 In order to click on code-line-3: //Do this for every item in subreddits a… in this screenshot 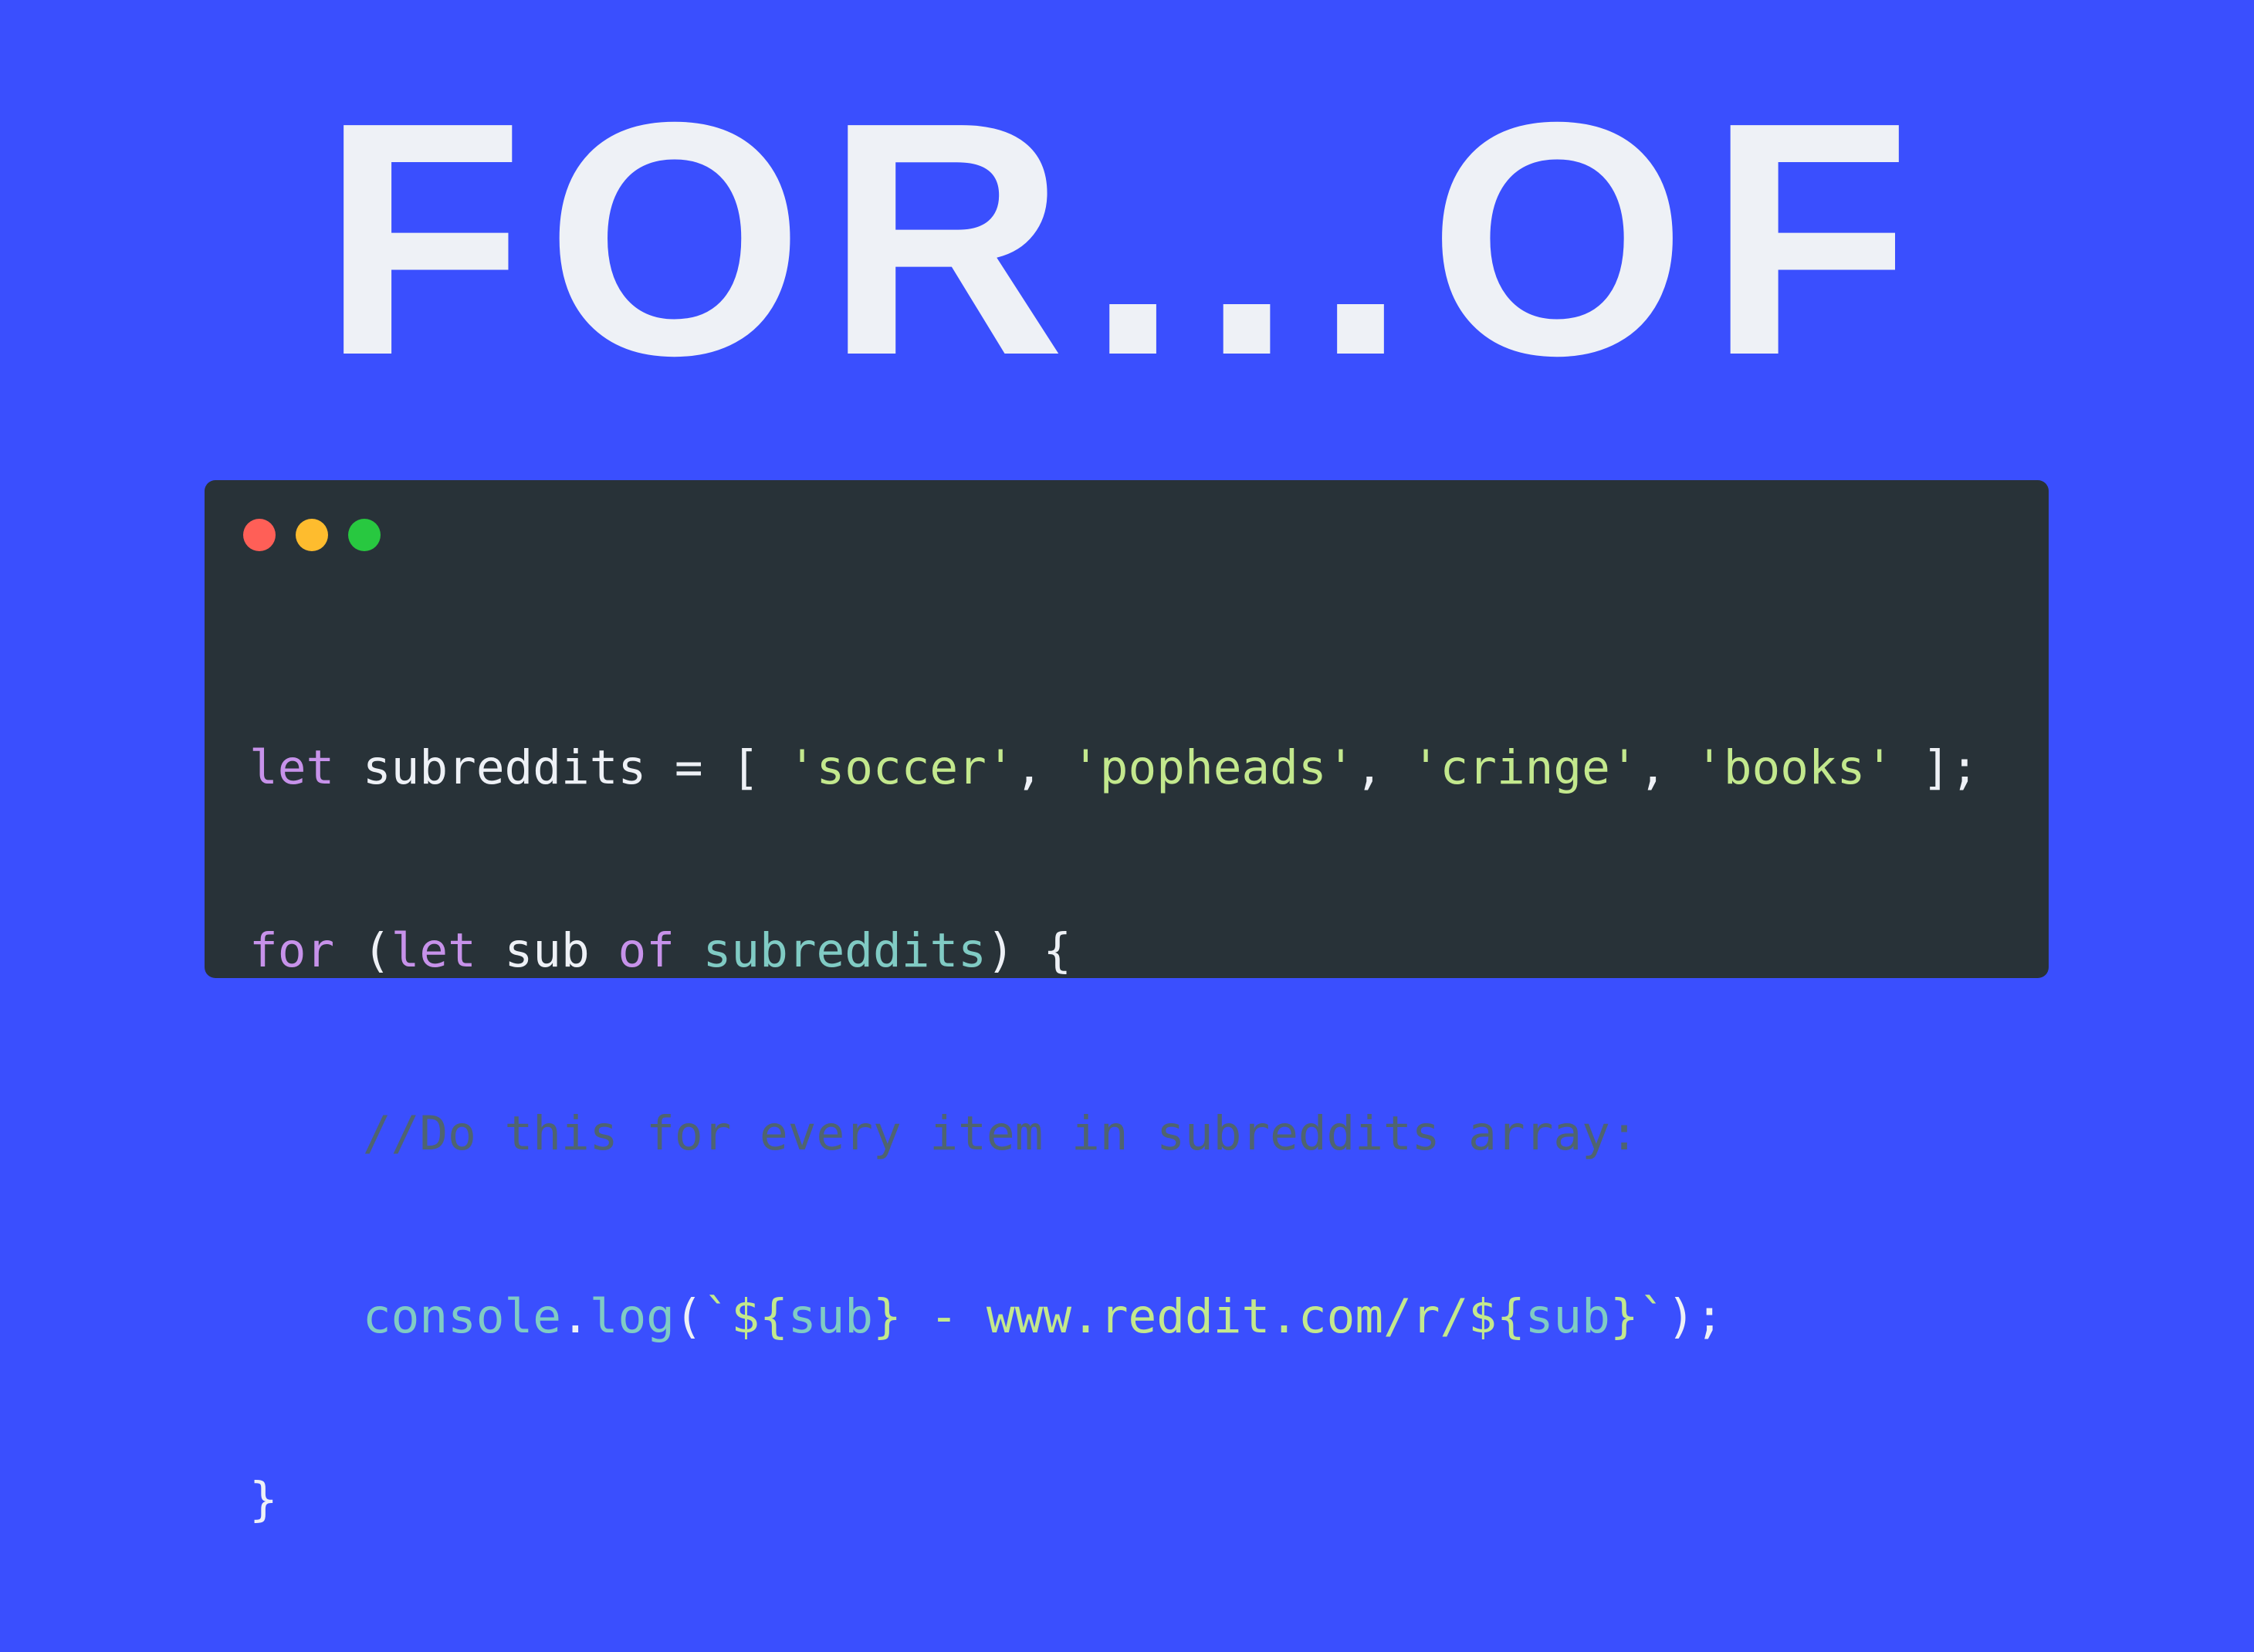, I will do `click(1113, 1133)`.